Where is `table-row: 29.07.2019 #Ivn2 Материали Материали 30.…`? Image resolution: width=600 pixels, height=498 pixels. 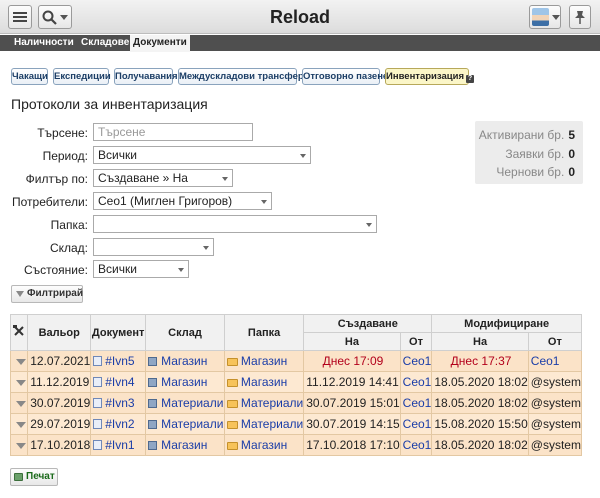
table-row: 29.07.2019 #Ivn2 Материали Материали 30.… is located at coordinates (296, 424).